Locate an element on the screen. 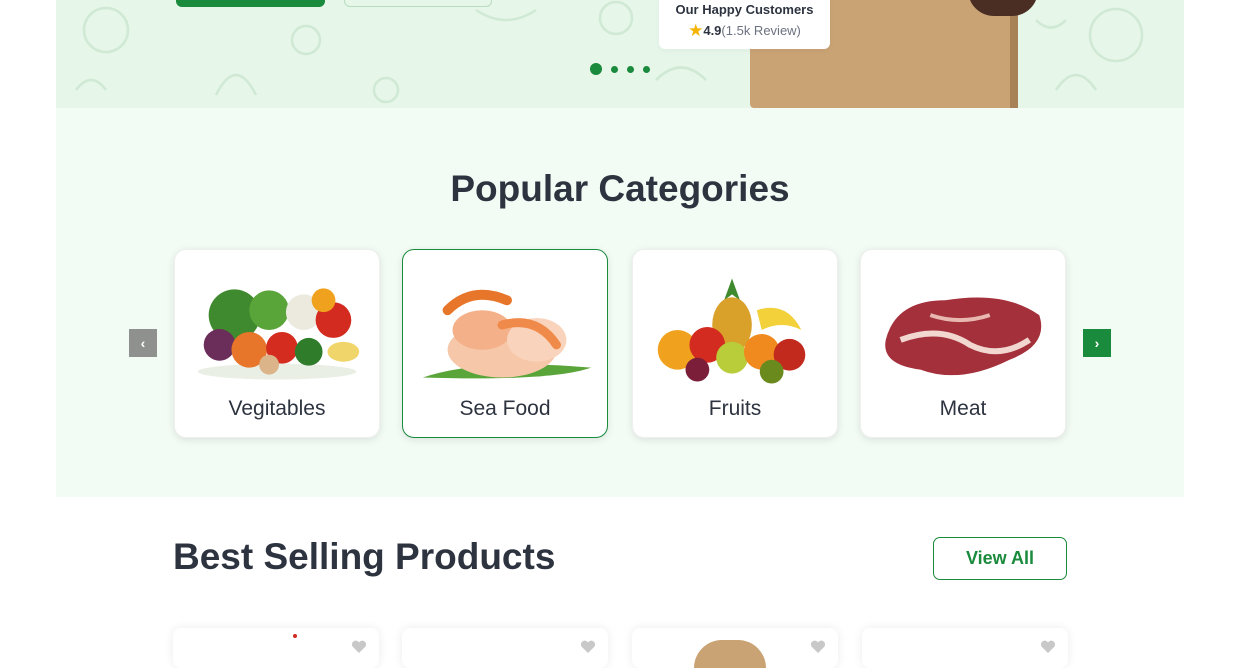 The height and width of the screenshot is (668, 1252). carousel-prev-button: ‹ is located at coordinates (143, 343).